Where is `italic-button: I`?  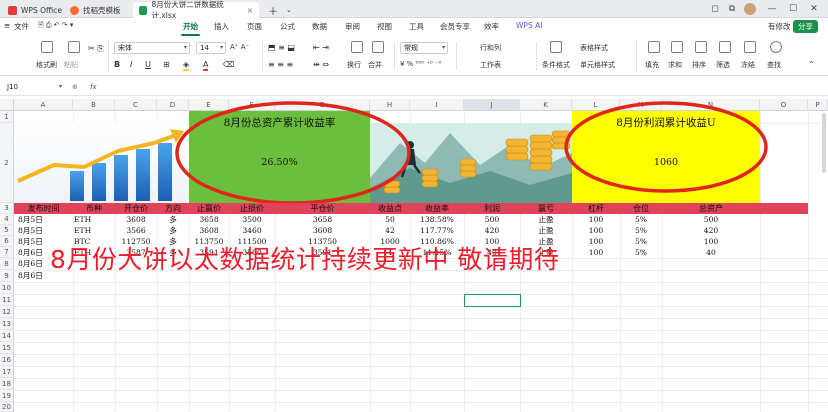 italic-button: I is located at coordinates (131, 64).